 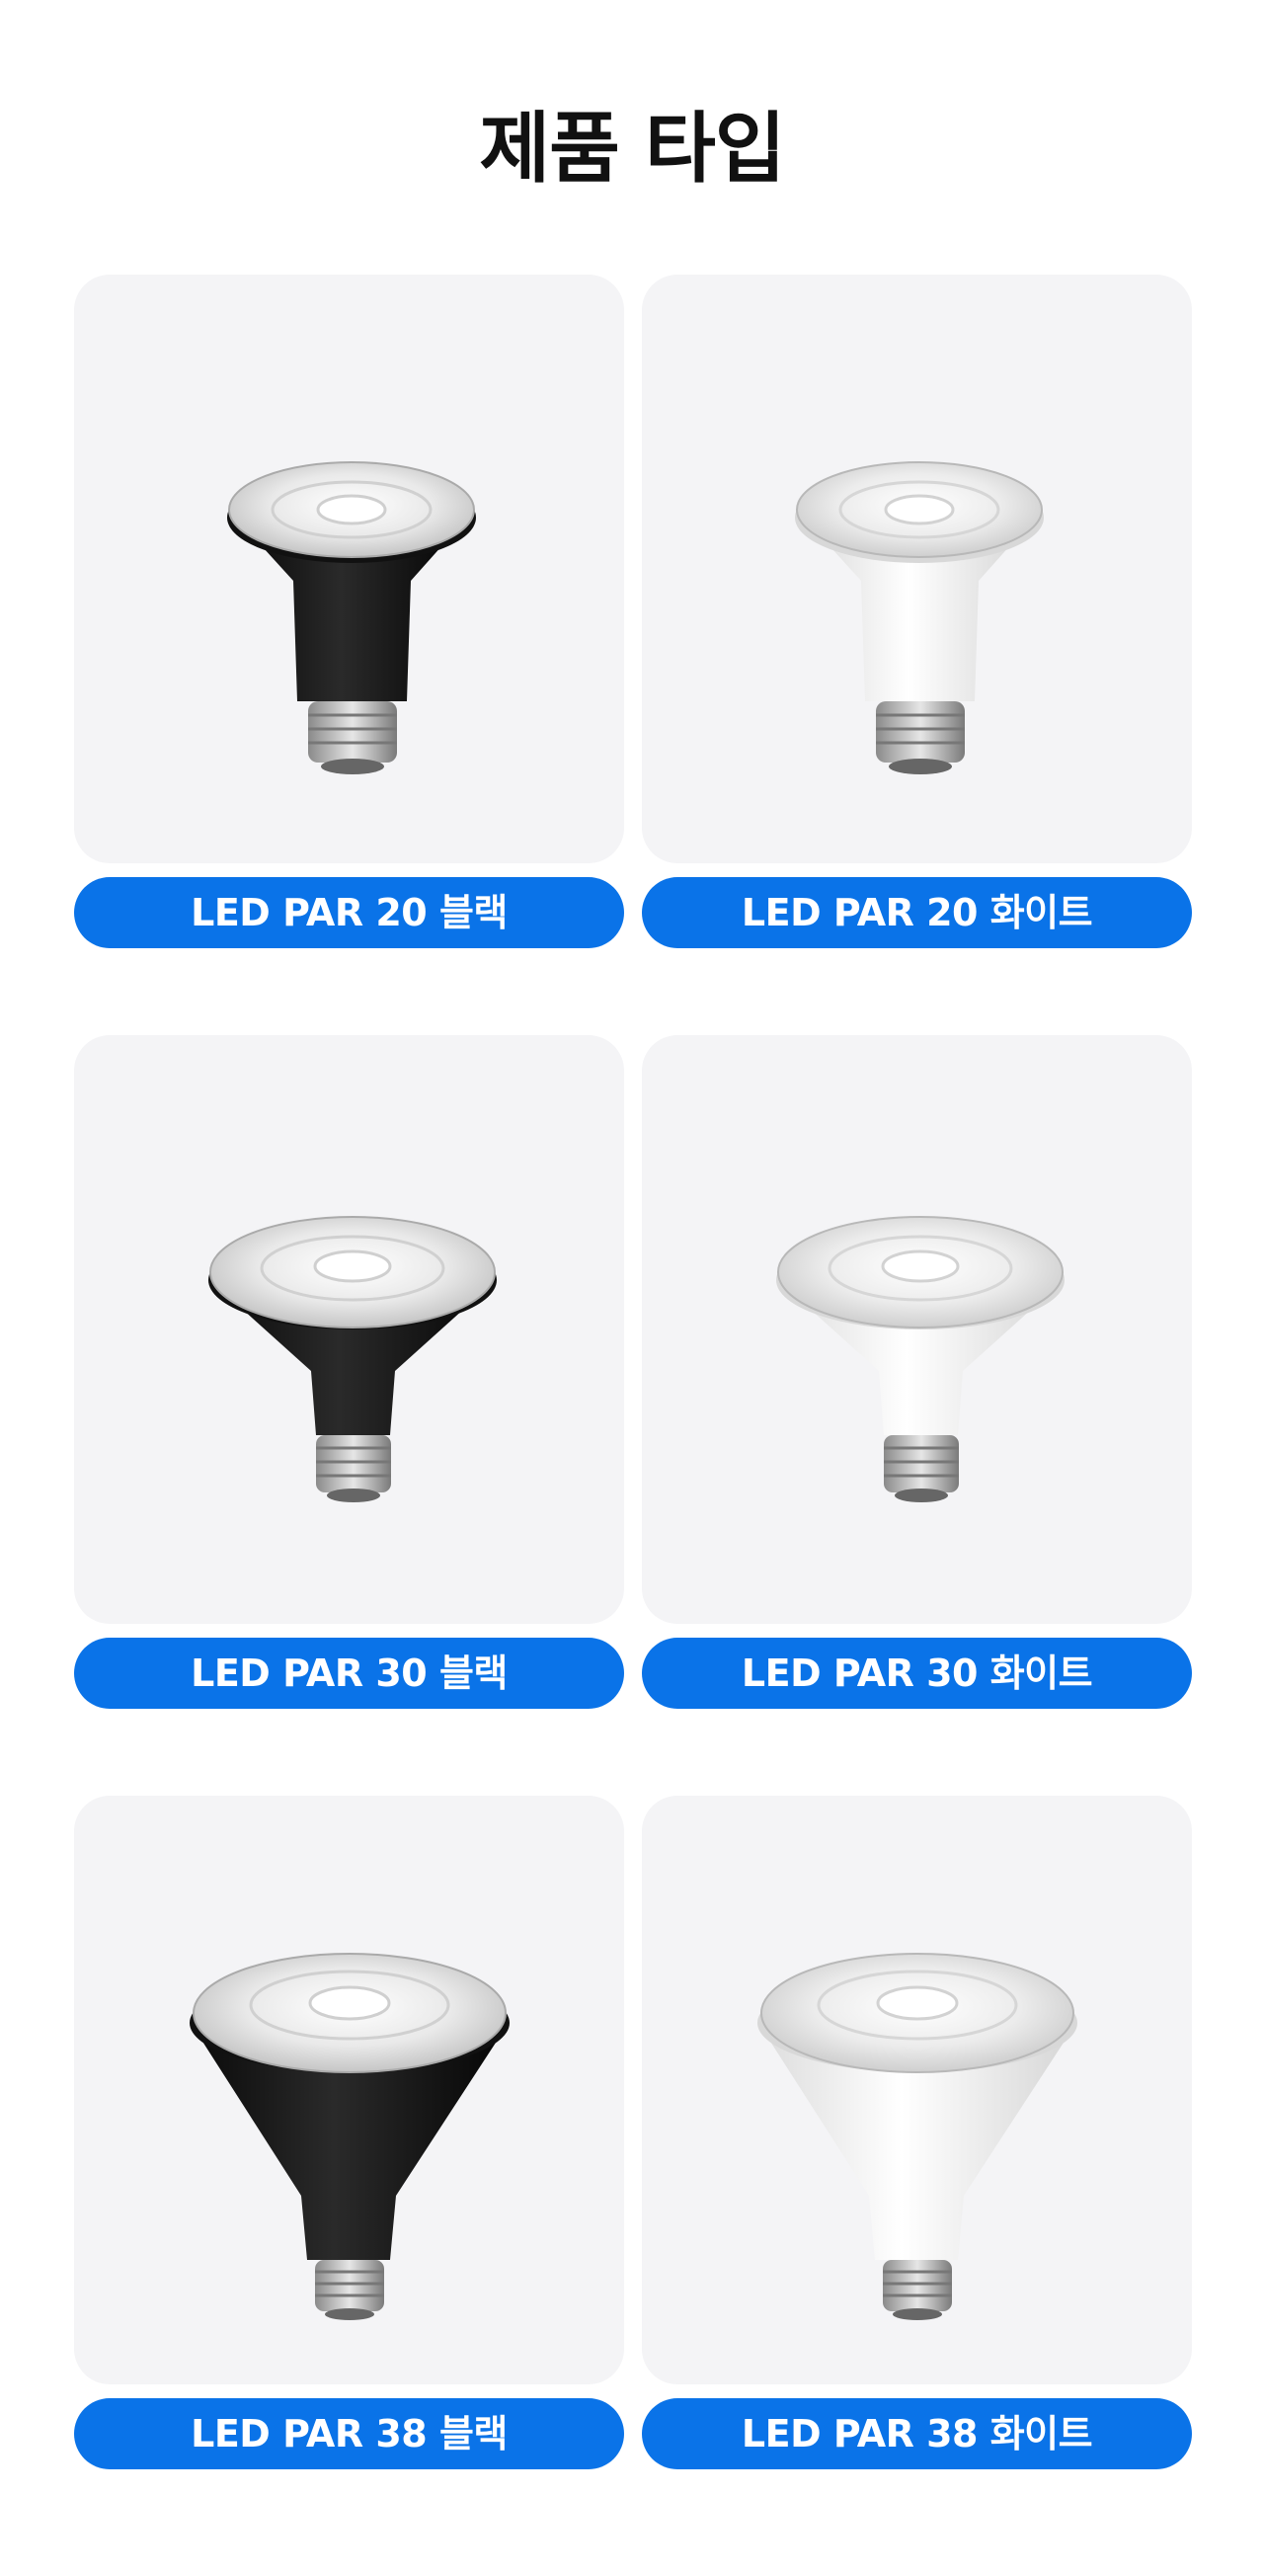 What do you see at coordinates (349, 2433) in the screenshot?
I see `product-label-par38-black: LED PAR 38 블랙` at bounding box center [349, 2433].